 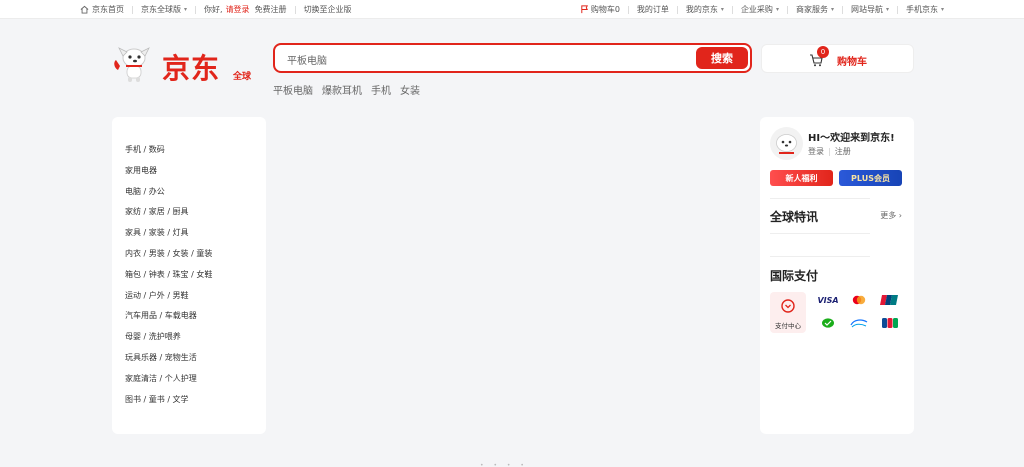 What do you see at coordinates (504, 464) in the screenshot?
I see `page-indicator: • • • •` at bounding box center [504, 464].